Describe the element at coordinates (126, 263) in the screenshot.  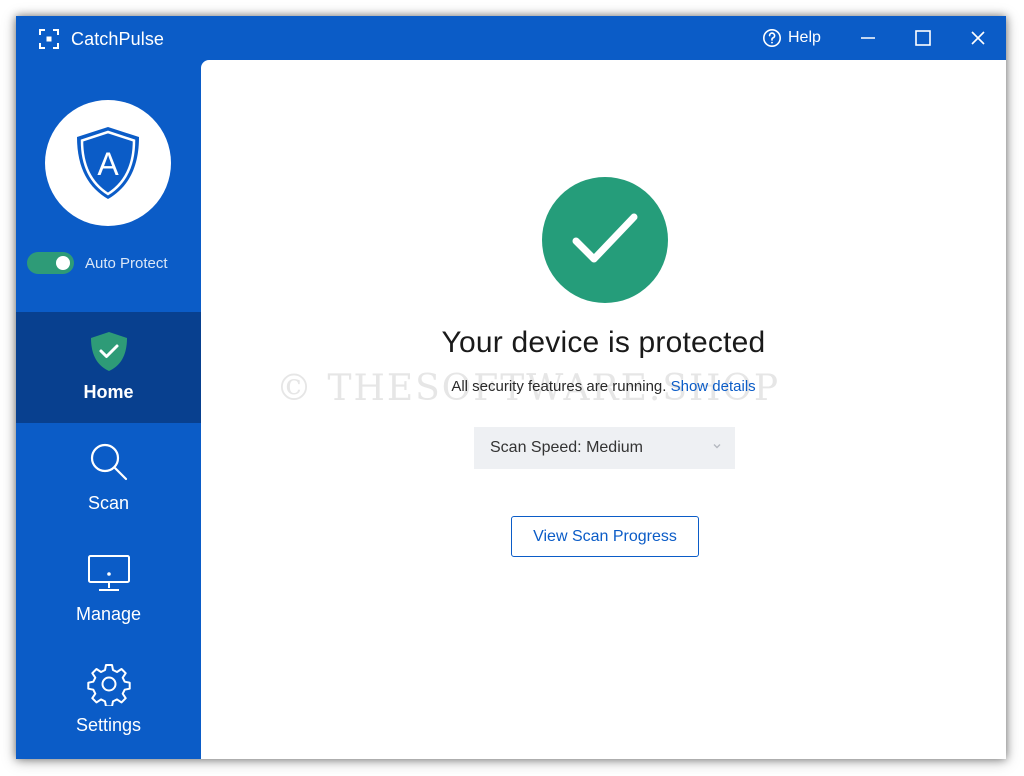
I see `auto-protect-label: Auto Protect` at that location.